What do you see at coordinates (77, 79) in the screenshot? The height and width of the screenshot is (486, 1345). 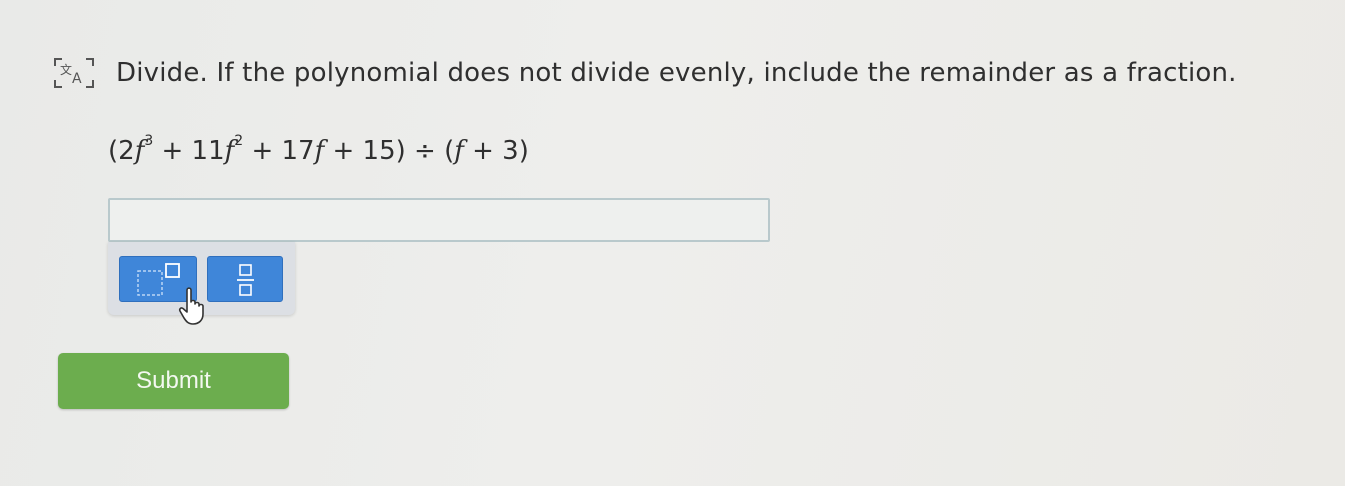 I see `svg-text: A` at bounding box center [77, 79].